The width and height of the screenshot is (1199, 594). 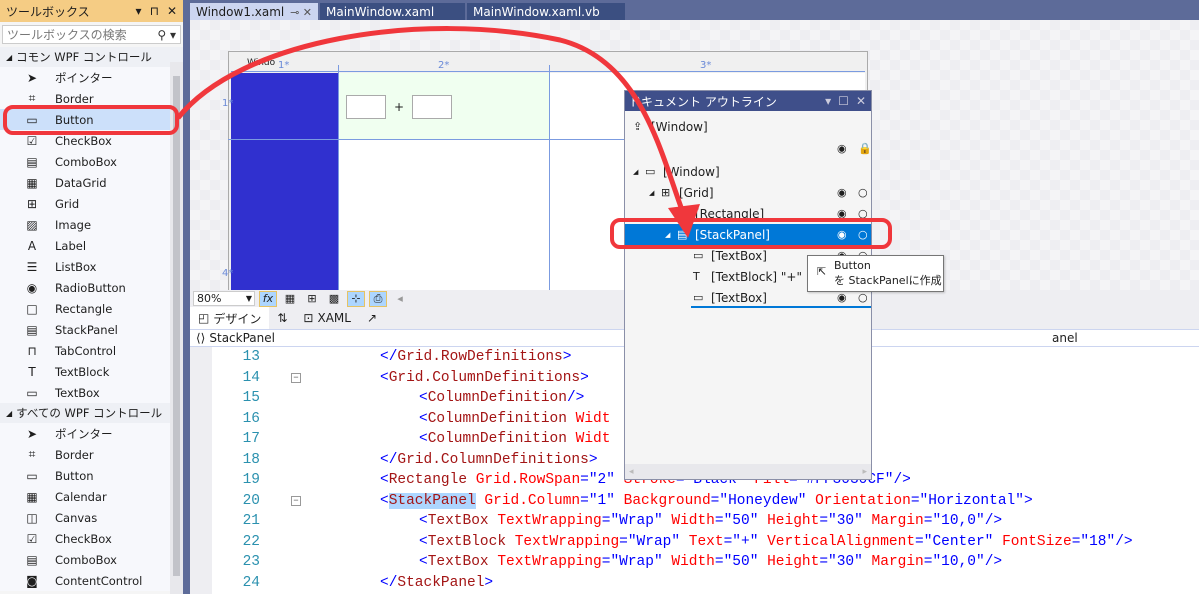 I want to click on row-header: 1*, so click(x=227, y=103).